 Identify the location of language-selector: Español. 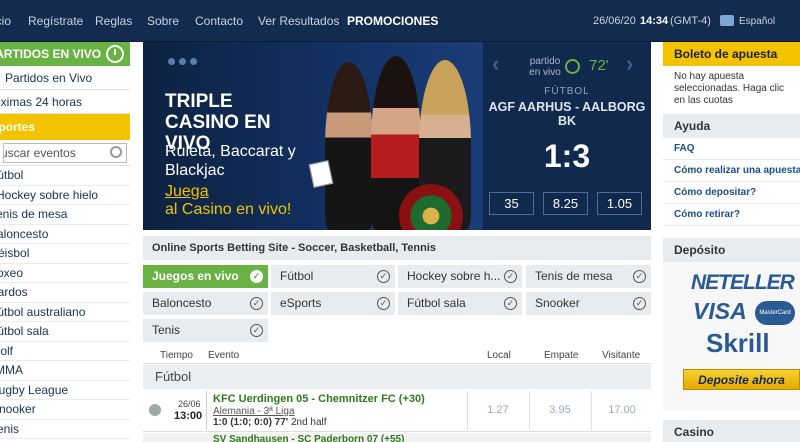
(757, 21).